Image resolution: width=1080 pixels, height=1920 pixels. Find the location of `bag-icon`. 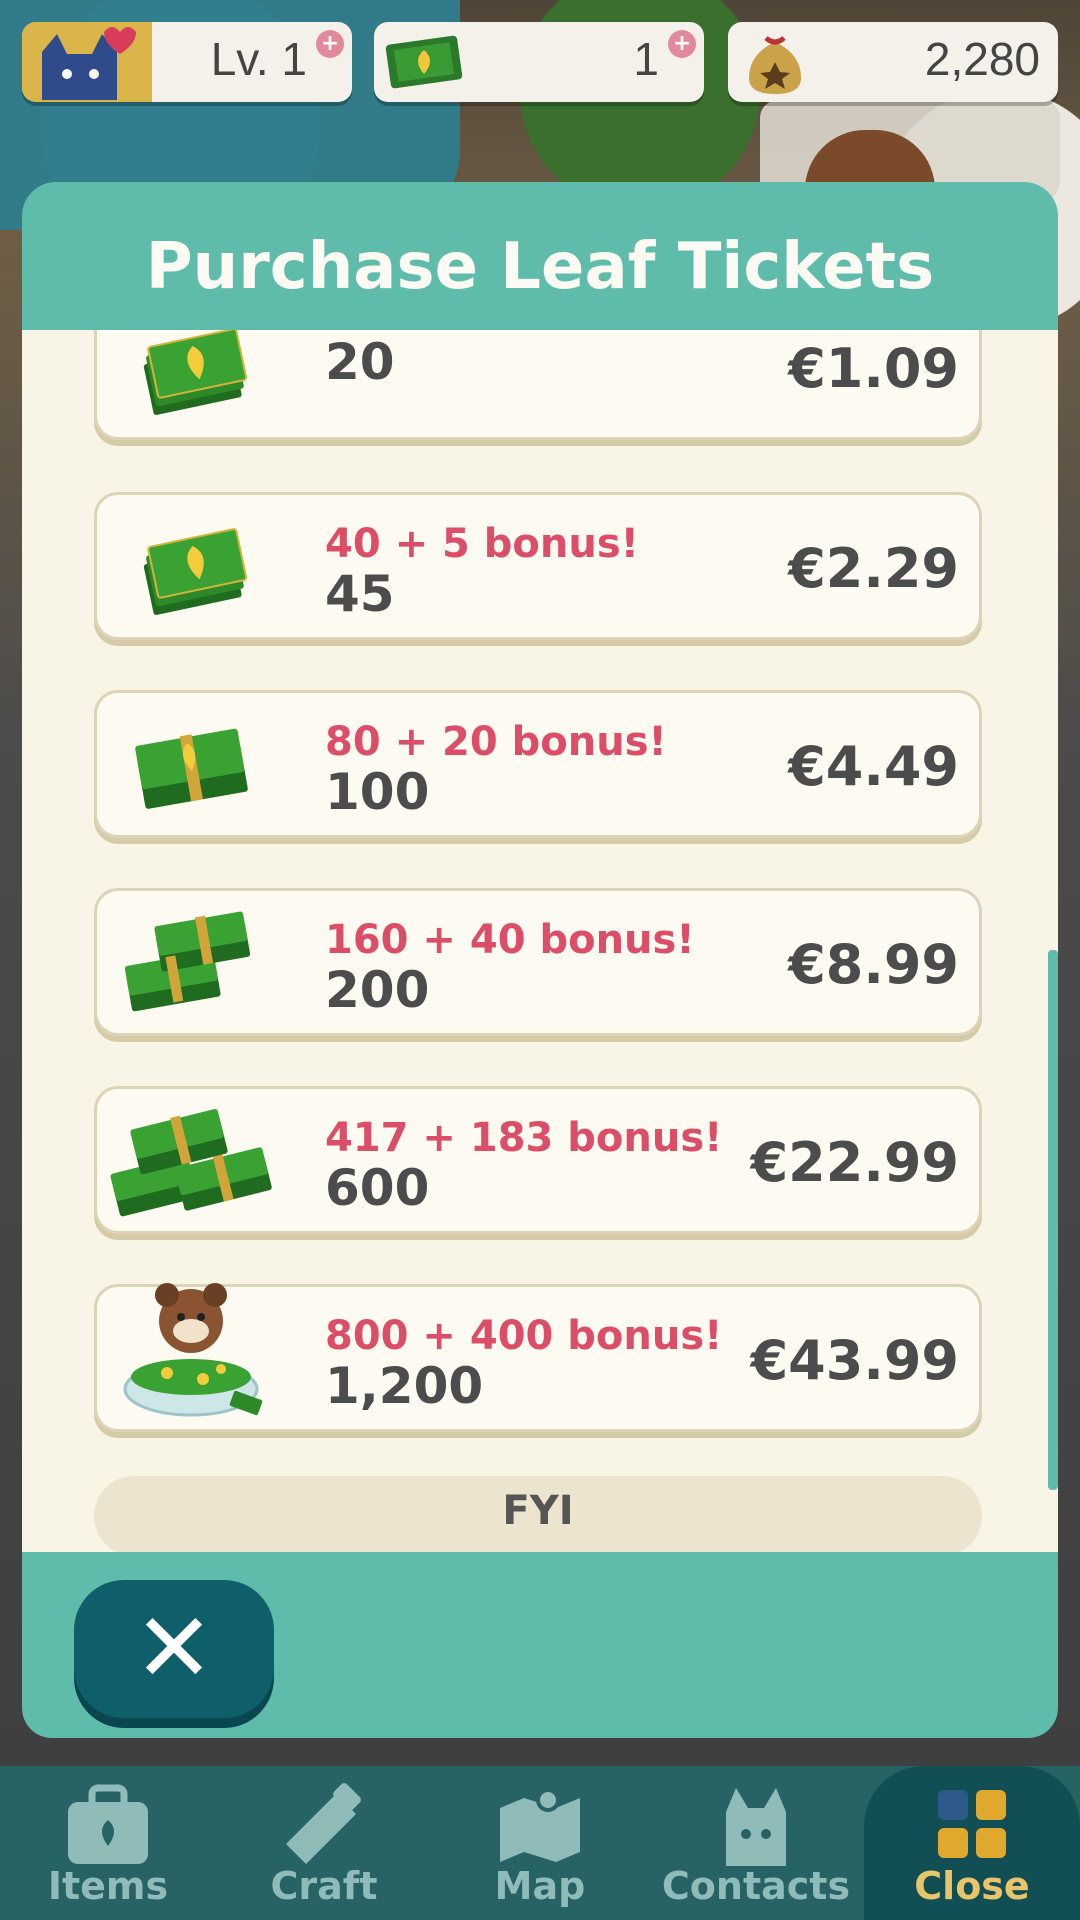

bag-icon is located at coordinates (108, 1824).